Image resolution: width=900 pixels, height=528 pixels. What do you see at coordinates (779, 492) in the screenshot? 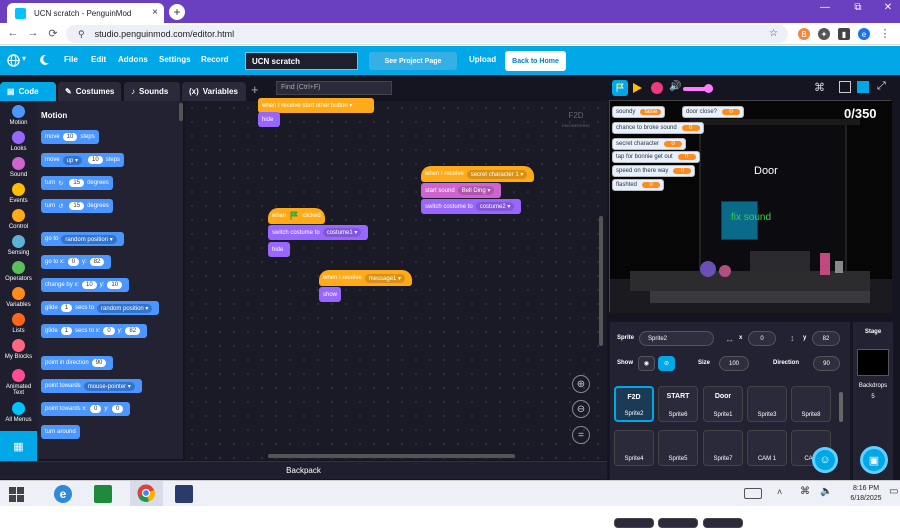
I see `chevron-up-icon: ˄` at bounding box center [779, 492].